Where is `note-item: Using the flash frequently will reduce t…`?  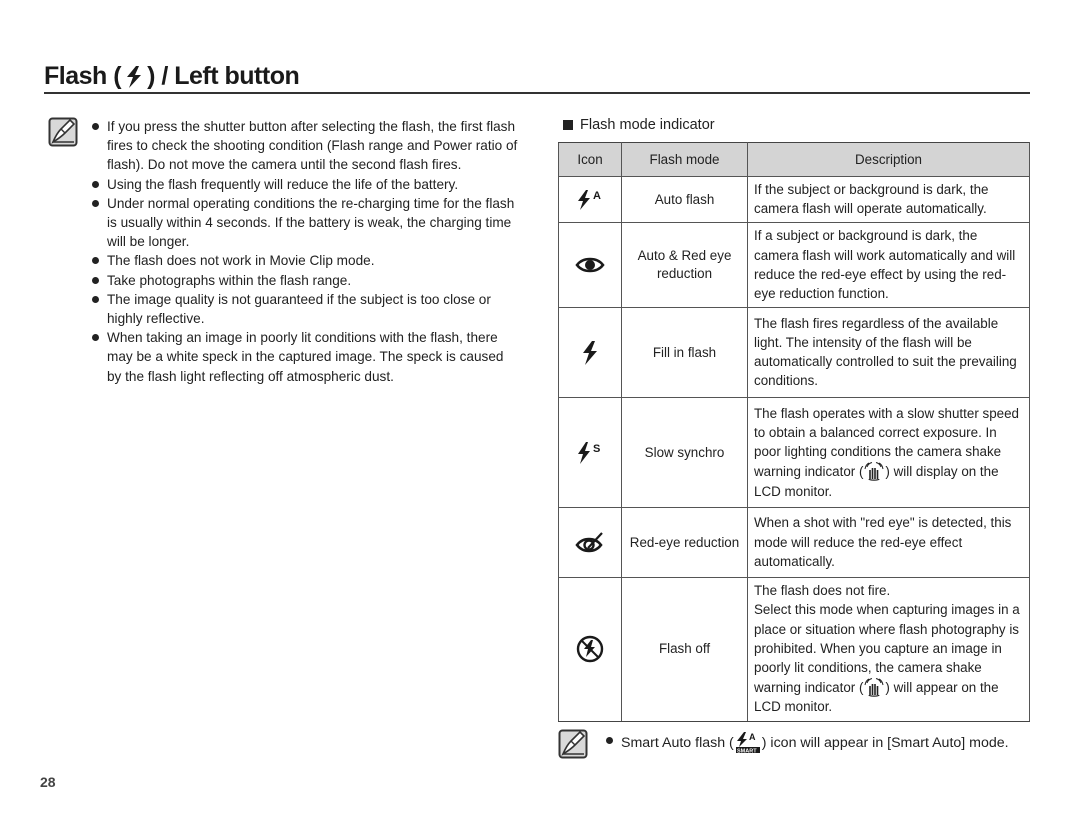 note-item: Using the flash frequently will reduce t… is located at coordinates (305, 184).